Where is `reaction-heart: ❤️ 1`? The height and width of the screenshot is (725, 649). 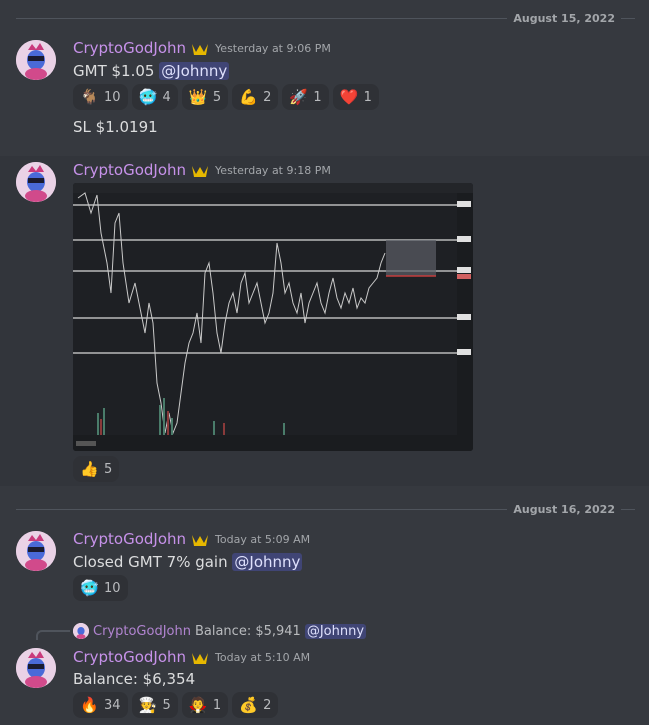 reaction-heart: ❤️ 1 is located at coordinates (355, 97).